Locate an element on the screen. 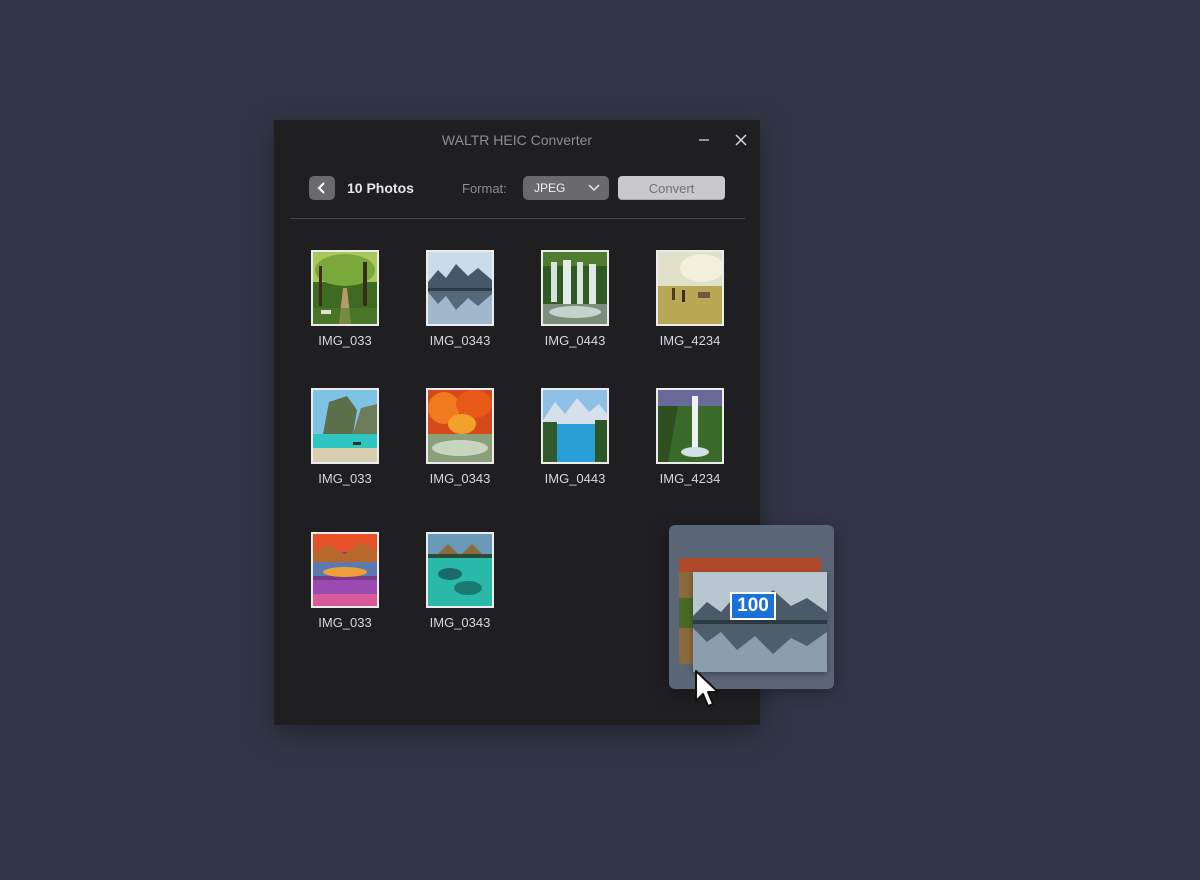 The height and width of the screenshot is (880, 1200). window-title: WALTR HEIC Converter is located at coordinates (517, 140).